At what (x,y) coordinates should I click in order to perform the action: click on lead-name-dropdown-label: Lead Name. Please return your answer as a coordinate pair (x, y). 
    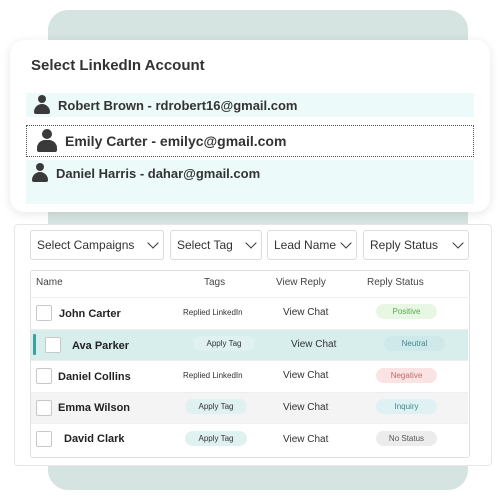
    Looking at the image, I should click on (305, 245).